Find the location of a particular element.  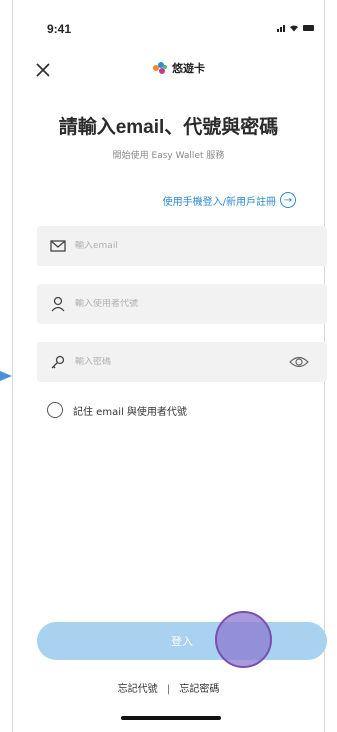

page-title: 請輸入email、代號與密碼 is located at coordinates (168, 127).